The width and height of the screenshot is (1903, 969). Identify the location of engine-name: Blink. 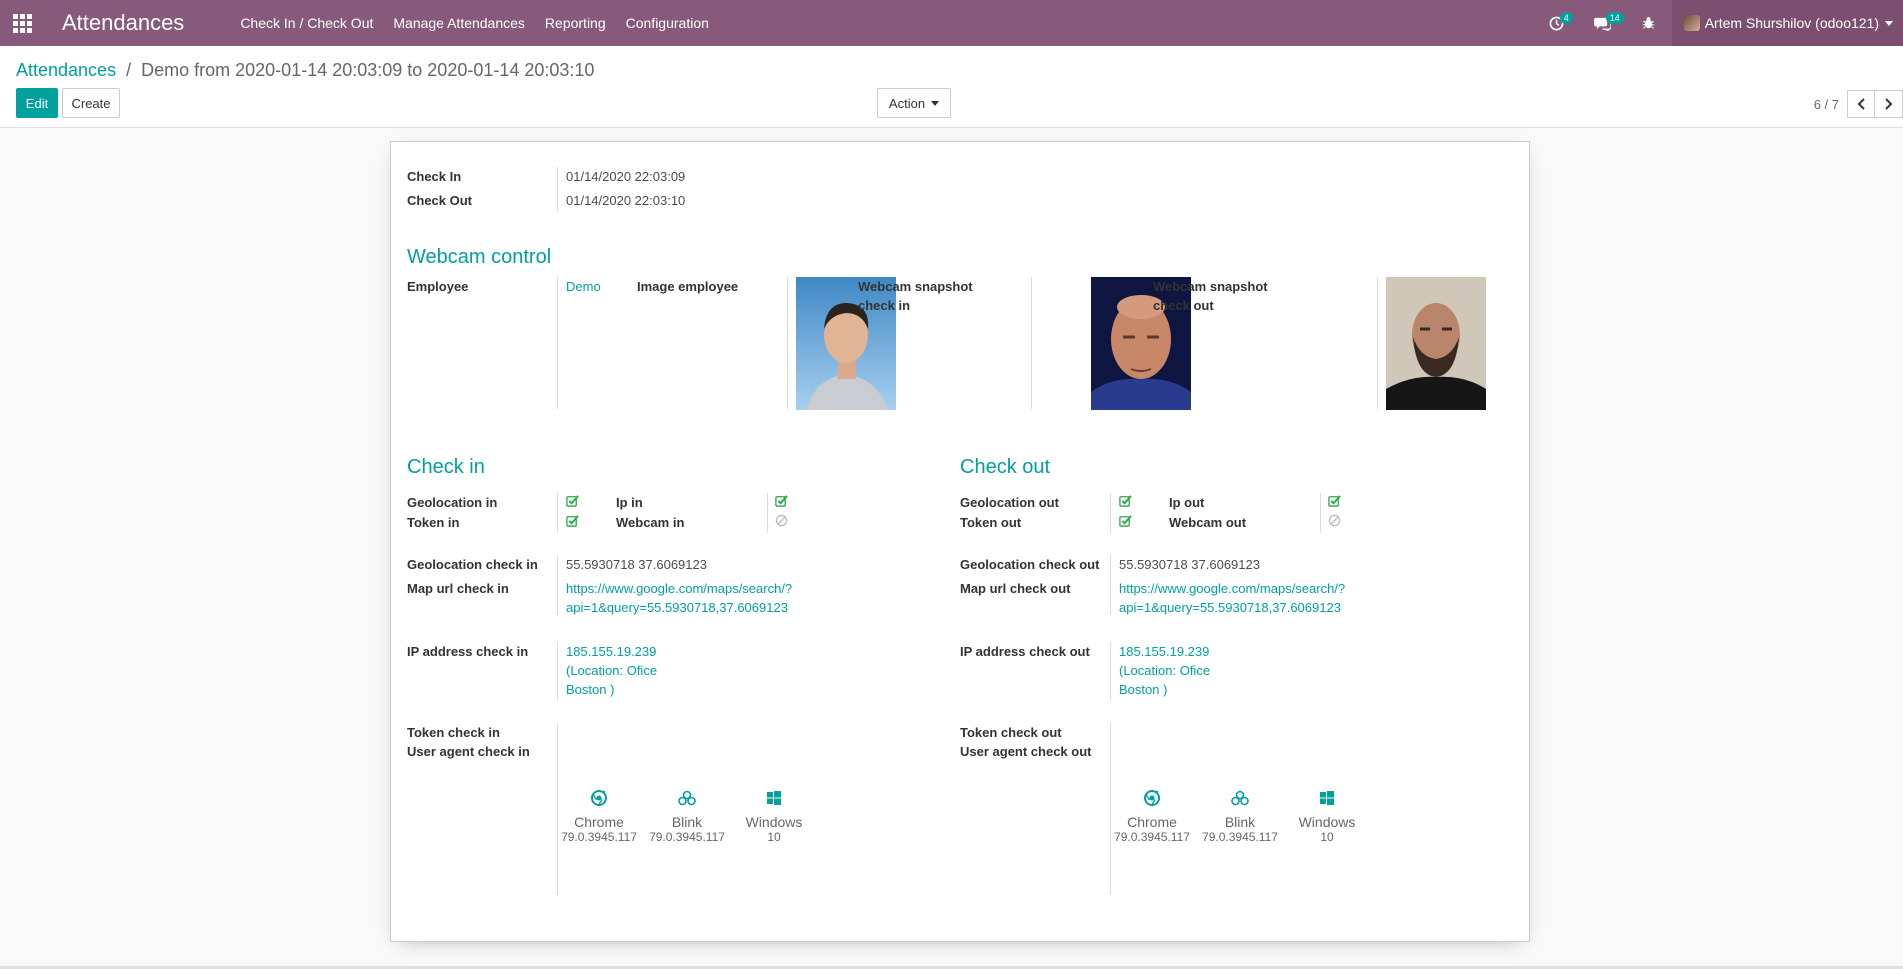
(687, 822).